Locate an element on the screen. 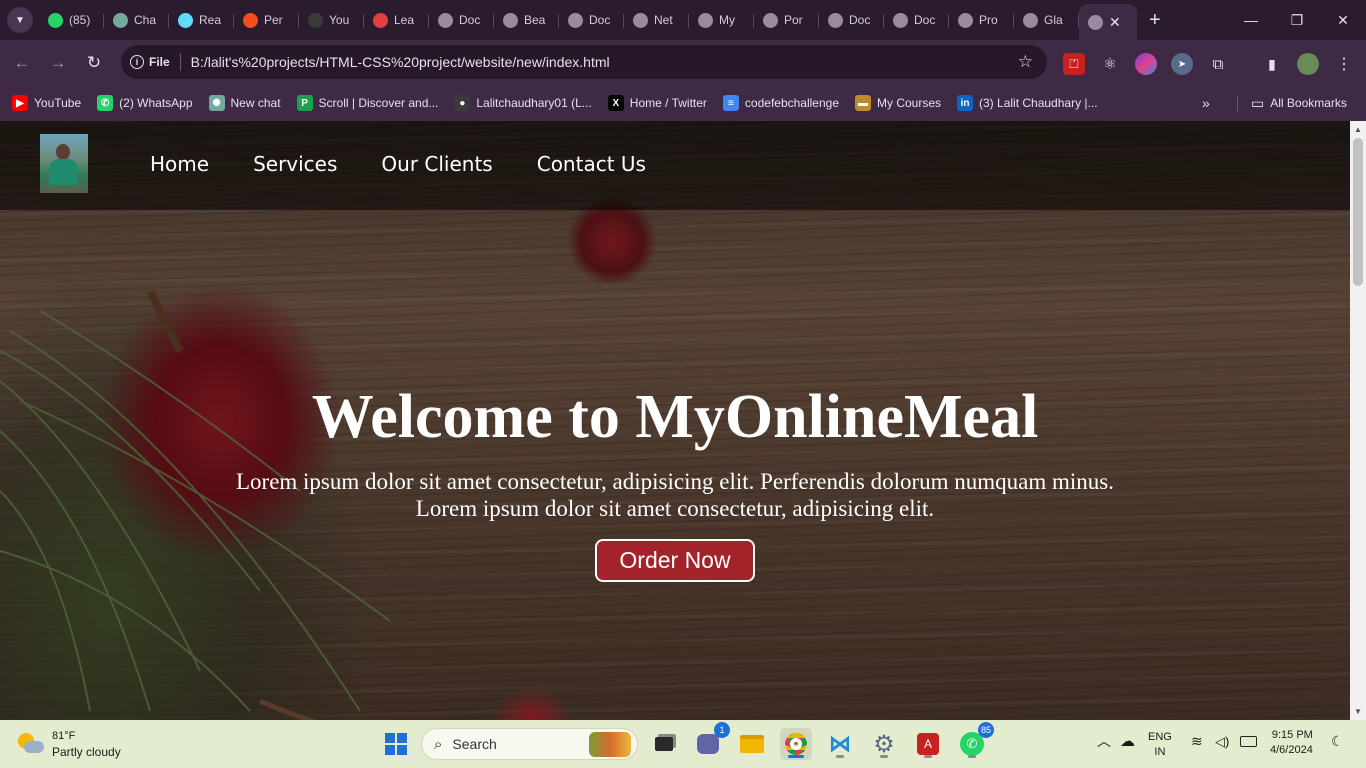 Image resolution: width=1366 pixels, height=768 pixels. vscode-button: ⋈ is located at coordinates (840, 744).